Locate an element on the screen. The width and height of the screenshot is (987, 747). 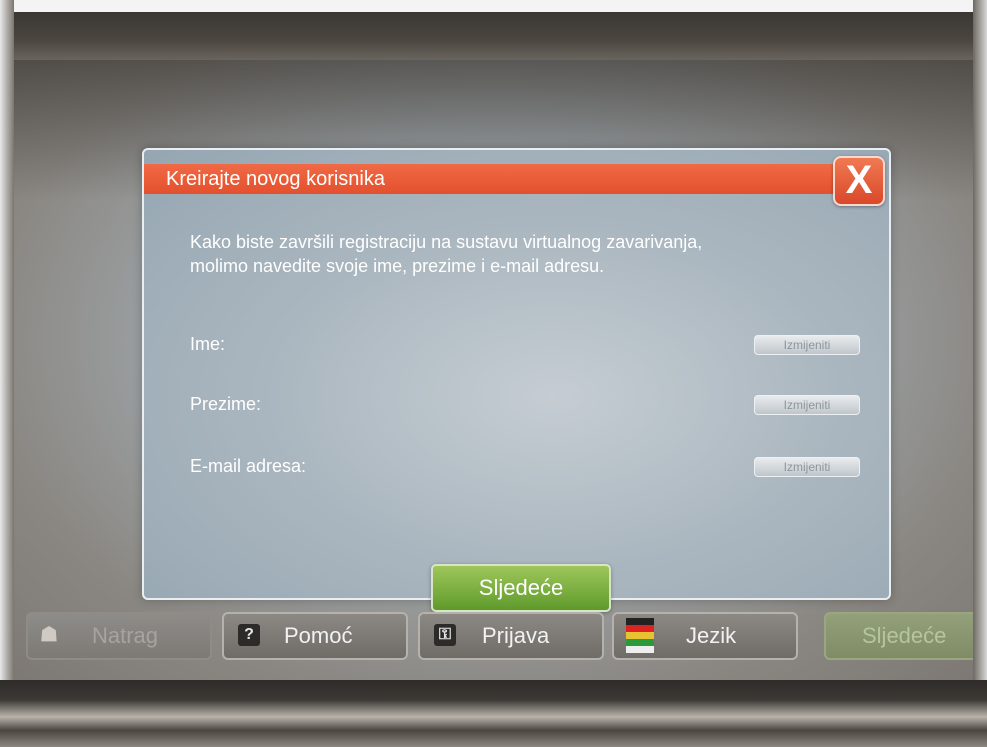
field-row-last-name: Prezime: Izmijeniti is located at coordinates (525, 405).